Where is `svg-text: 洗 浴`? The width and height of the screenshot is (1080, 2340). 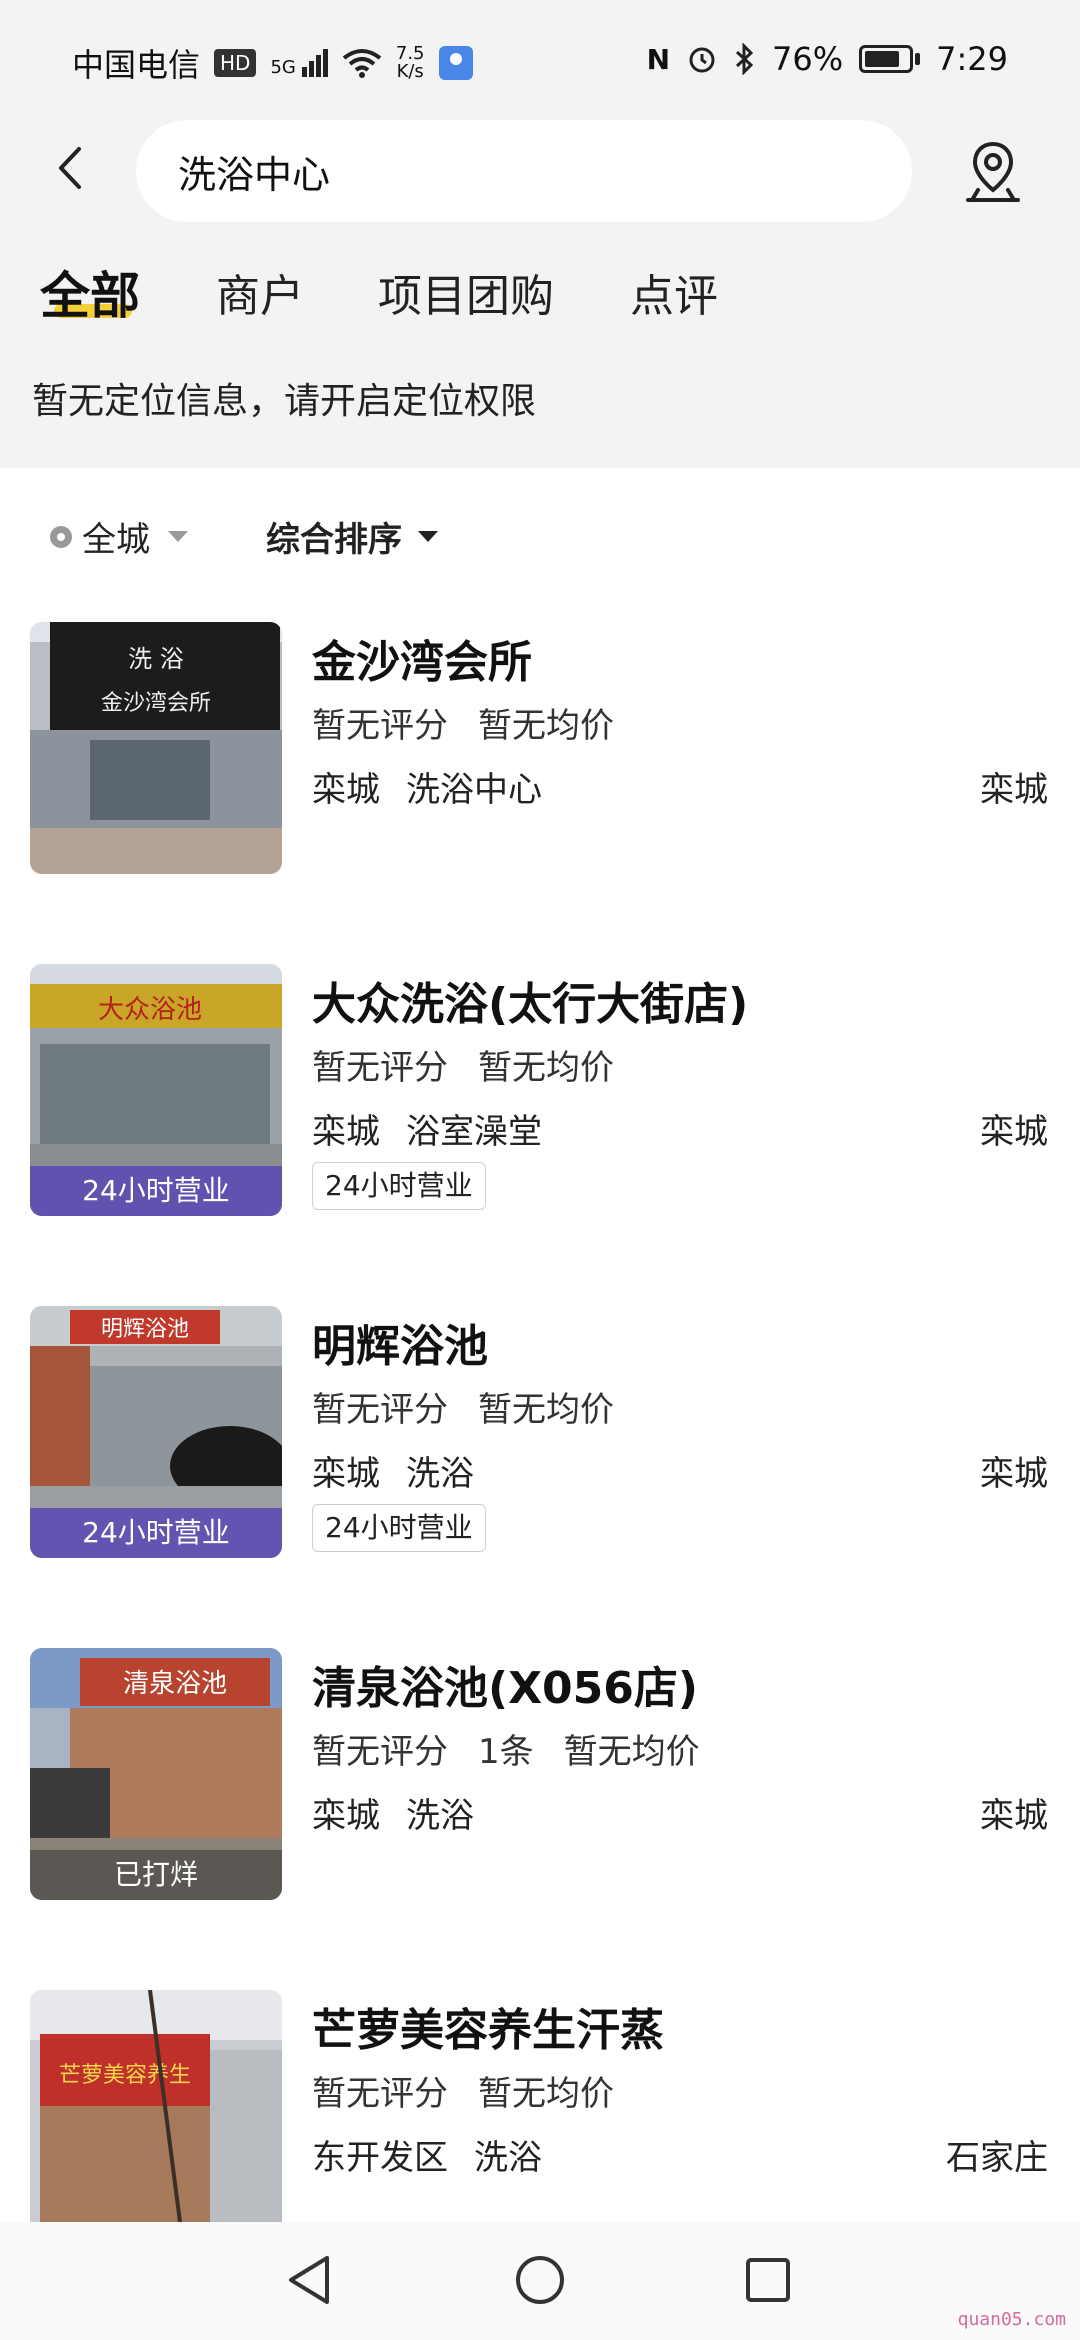 svg-text: 洗 浴 is located at coordinates (156, 659).